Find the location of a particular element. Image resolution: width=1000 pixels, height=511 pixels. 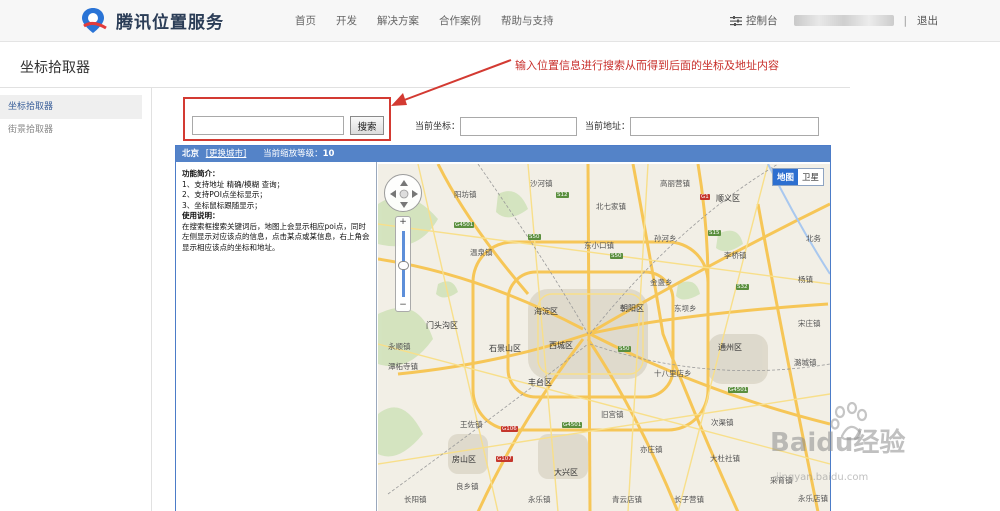

current-address-label: 当前地址： is located at coordinates (608, 127).